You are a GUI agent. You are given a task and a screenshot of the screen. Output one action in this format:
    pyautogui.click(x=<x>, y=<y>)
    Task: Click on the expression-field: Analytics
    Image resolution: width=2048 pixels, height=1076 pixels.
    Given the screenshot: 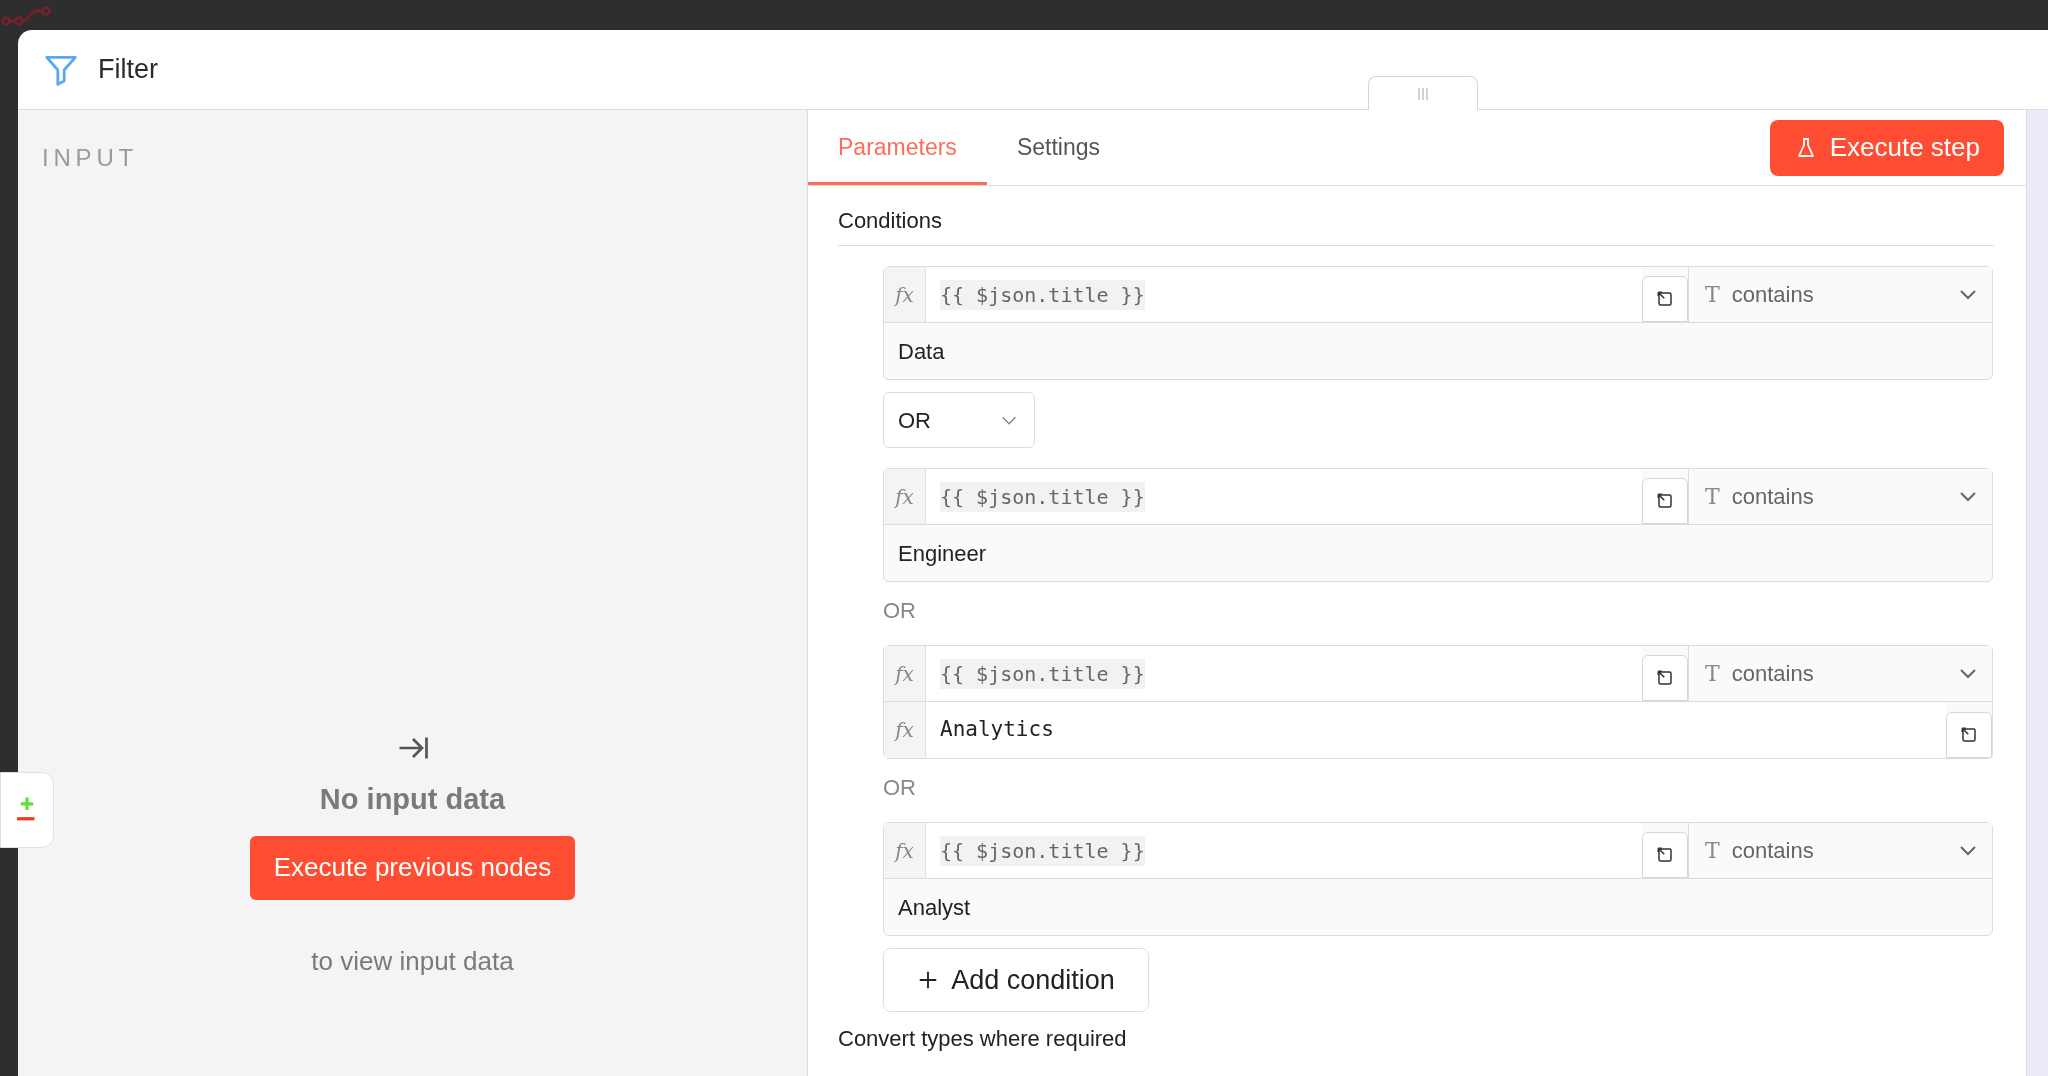 What is the action you would take?
    pyautogui.click(x=1436, y=730)
    